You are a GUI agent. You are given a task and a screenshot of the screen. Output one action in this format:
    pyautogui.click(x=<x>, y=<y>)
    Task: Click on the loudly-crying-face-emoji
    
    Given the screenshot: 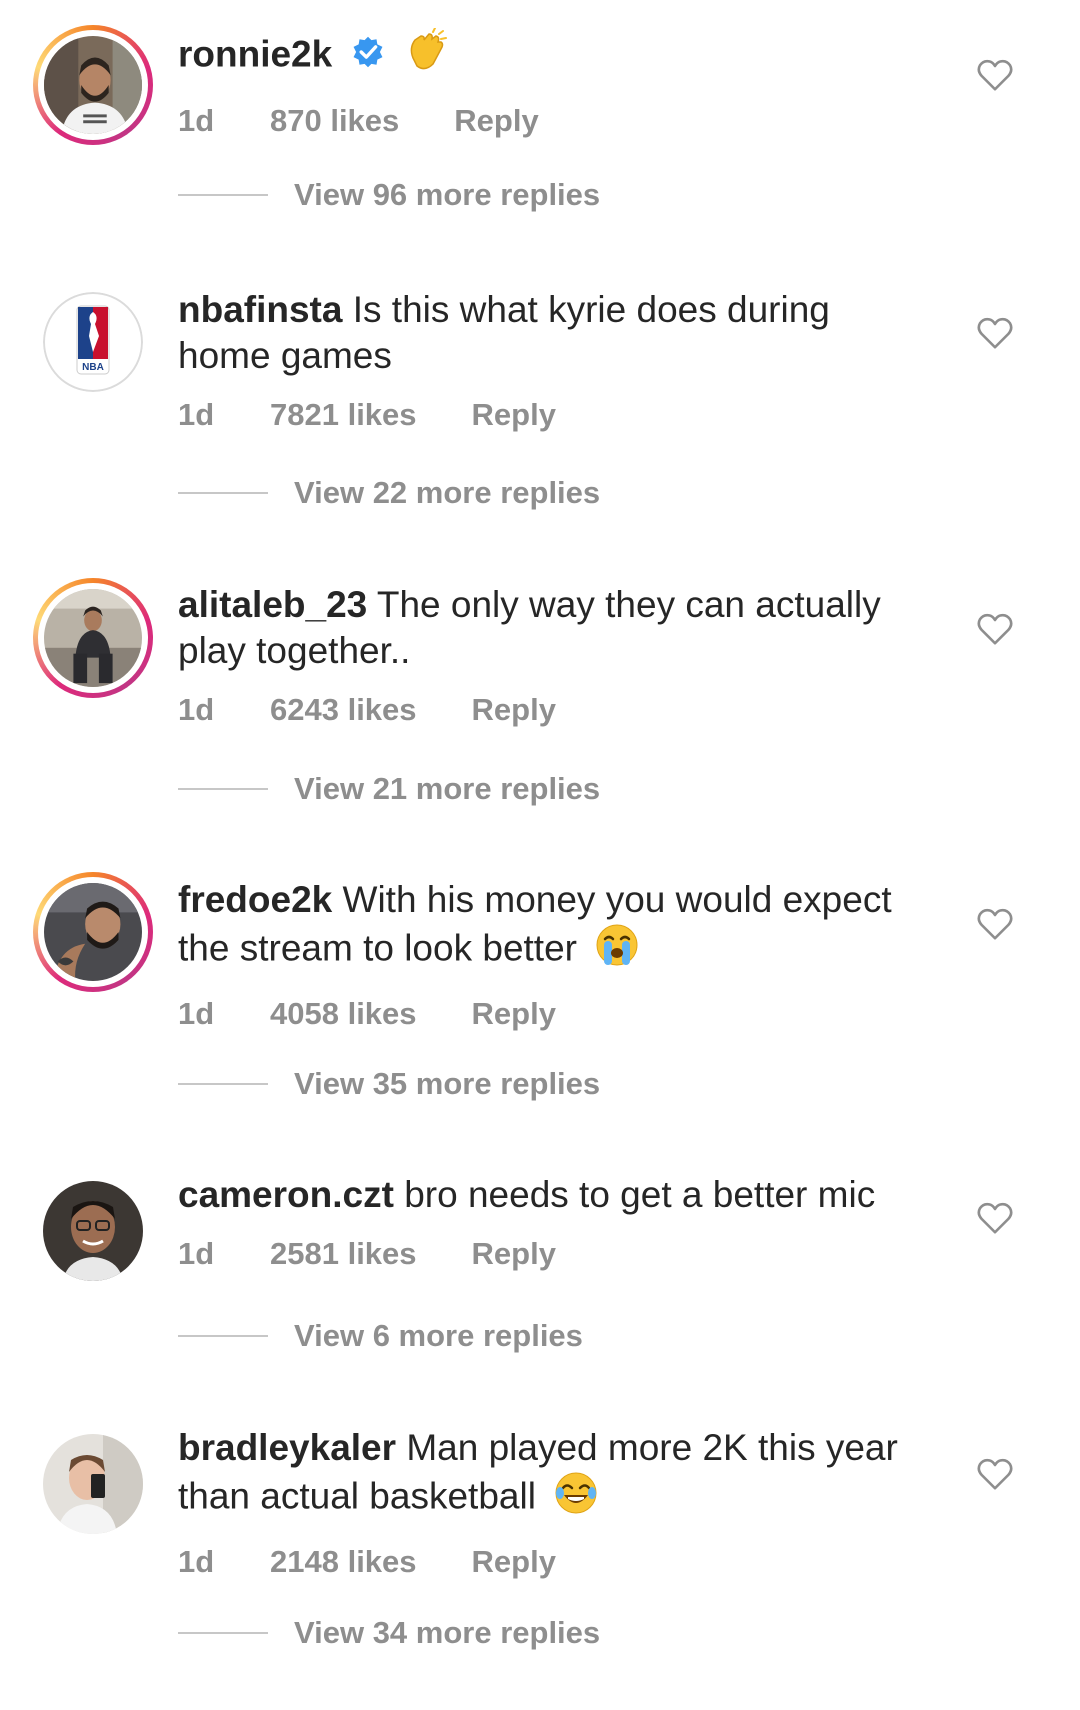 What is the action you would take?
    pyautogui.click(x=617, y=950)
    